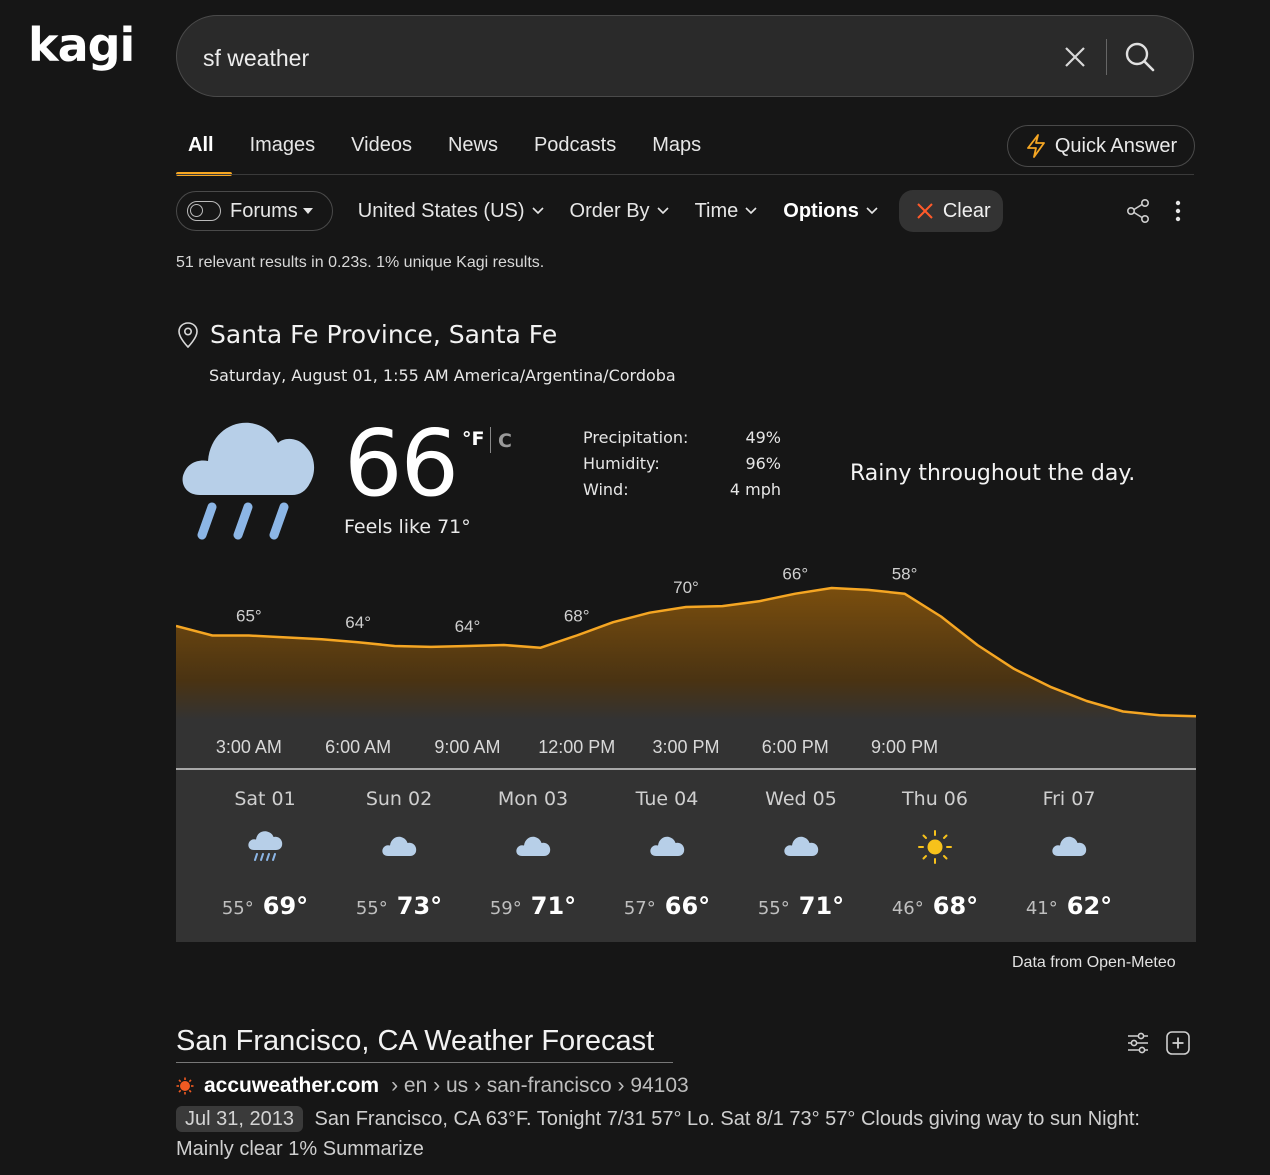  Describe the element at coordinates (407, 527) in the screenshot. I see `feels-like: Feels like 71°` at that location.